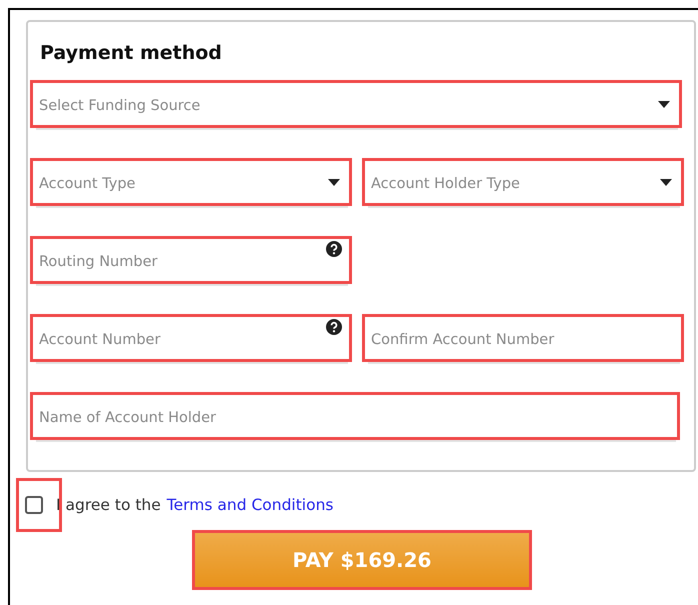 The image size is (698, 605). I want to click on input-field: Name of Account Holder, so click(355, 416).